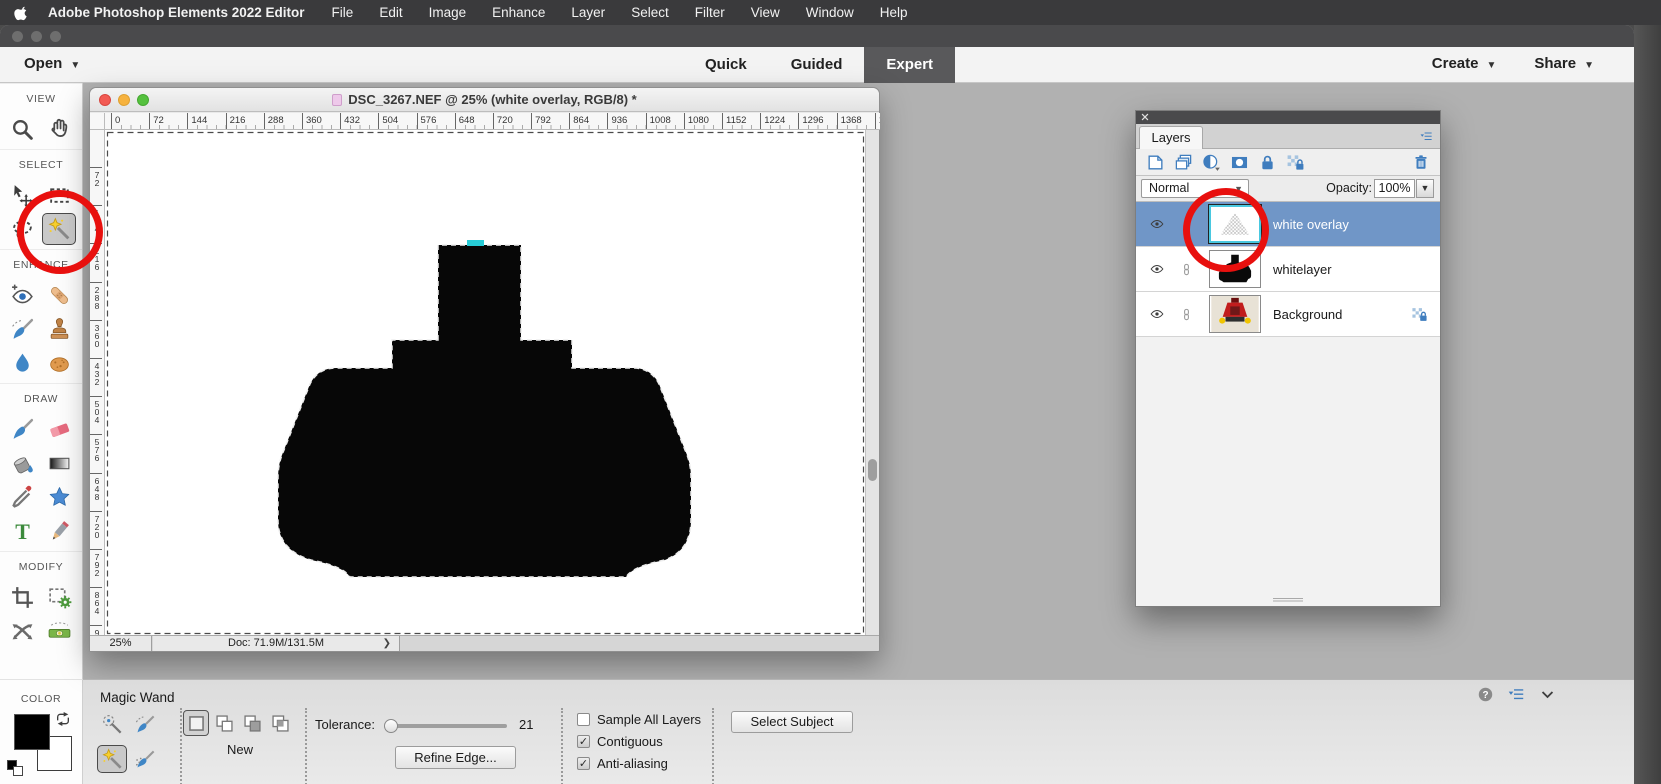 This screenshot has width=1661, height=784. I want to click on quick-selection-variant, so click(112, 724).